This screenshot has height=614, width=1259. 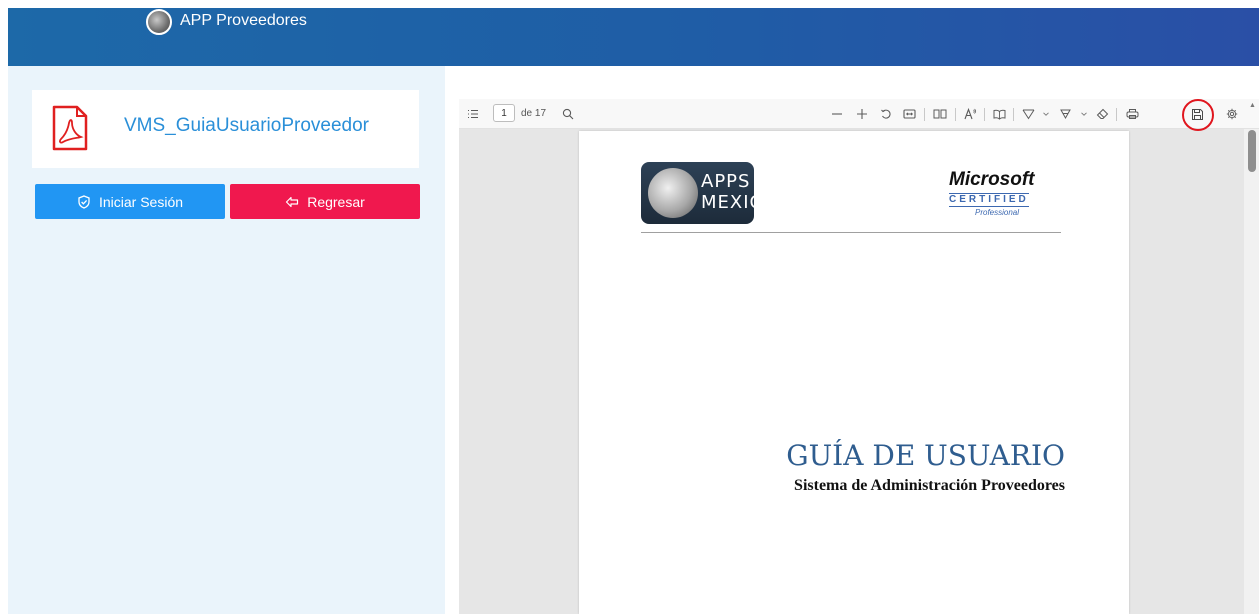 What do you see at coordinates (1198, 115) in the screenshot?
I see `save-highlight-circle` at bounding box center [1198, 115].